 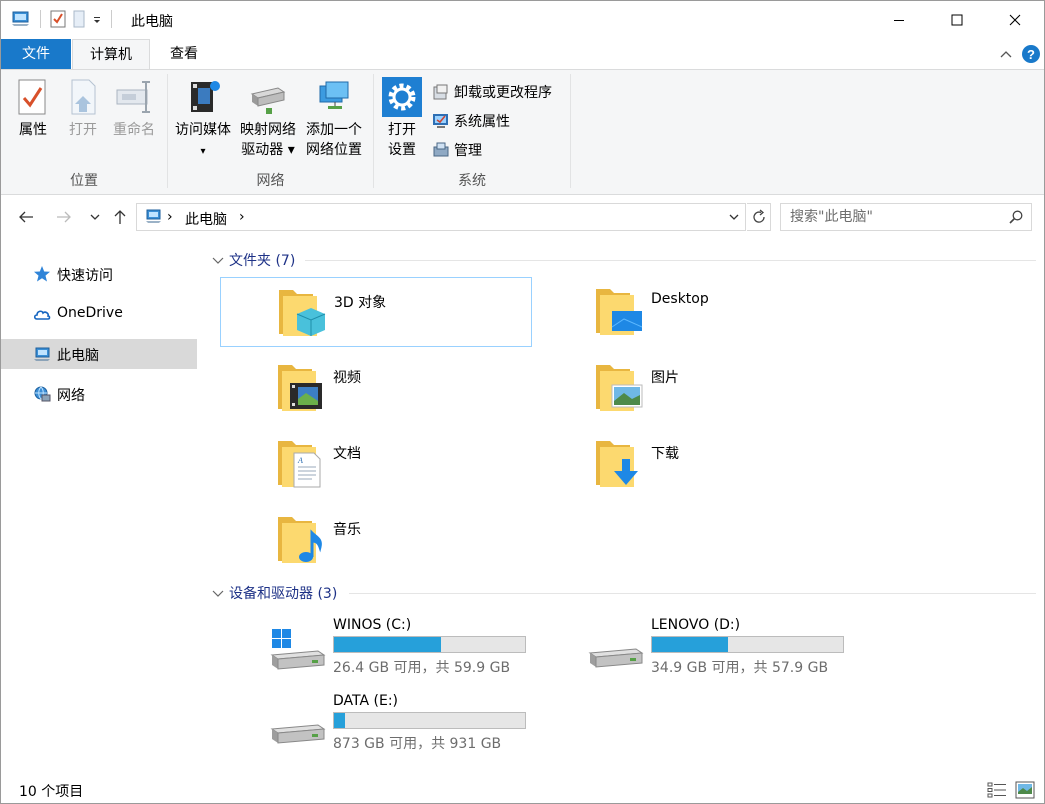 What do you see at coordinates (51, 792) in the screenshot?
I see `item-count: 10 个项目` at bounding box center [51, 792].